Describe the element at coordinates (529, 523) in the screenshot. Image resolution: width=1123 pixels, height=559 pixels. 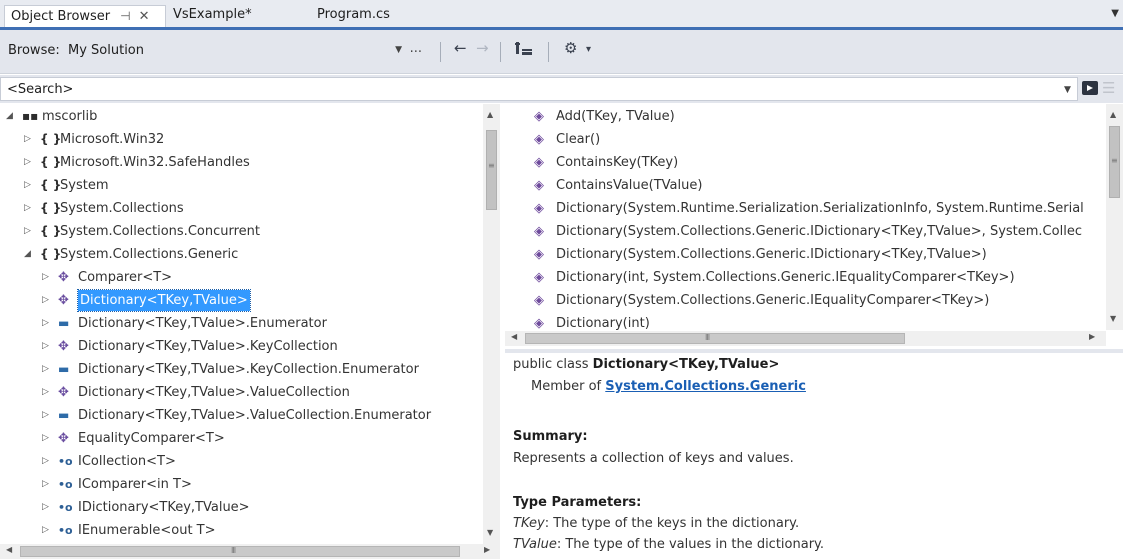
I see `param-name: TKey` at that location.